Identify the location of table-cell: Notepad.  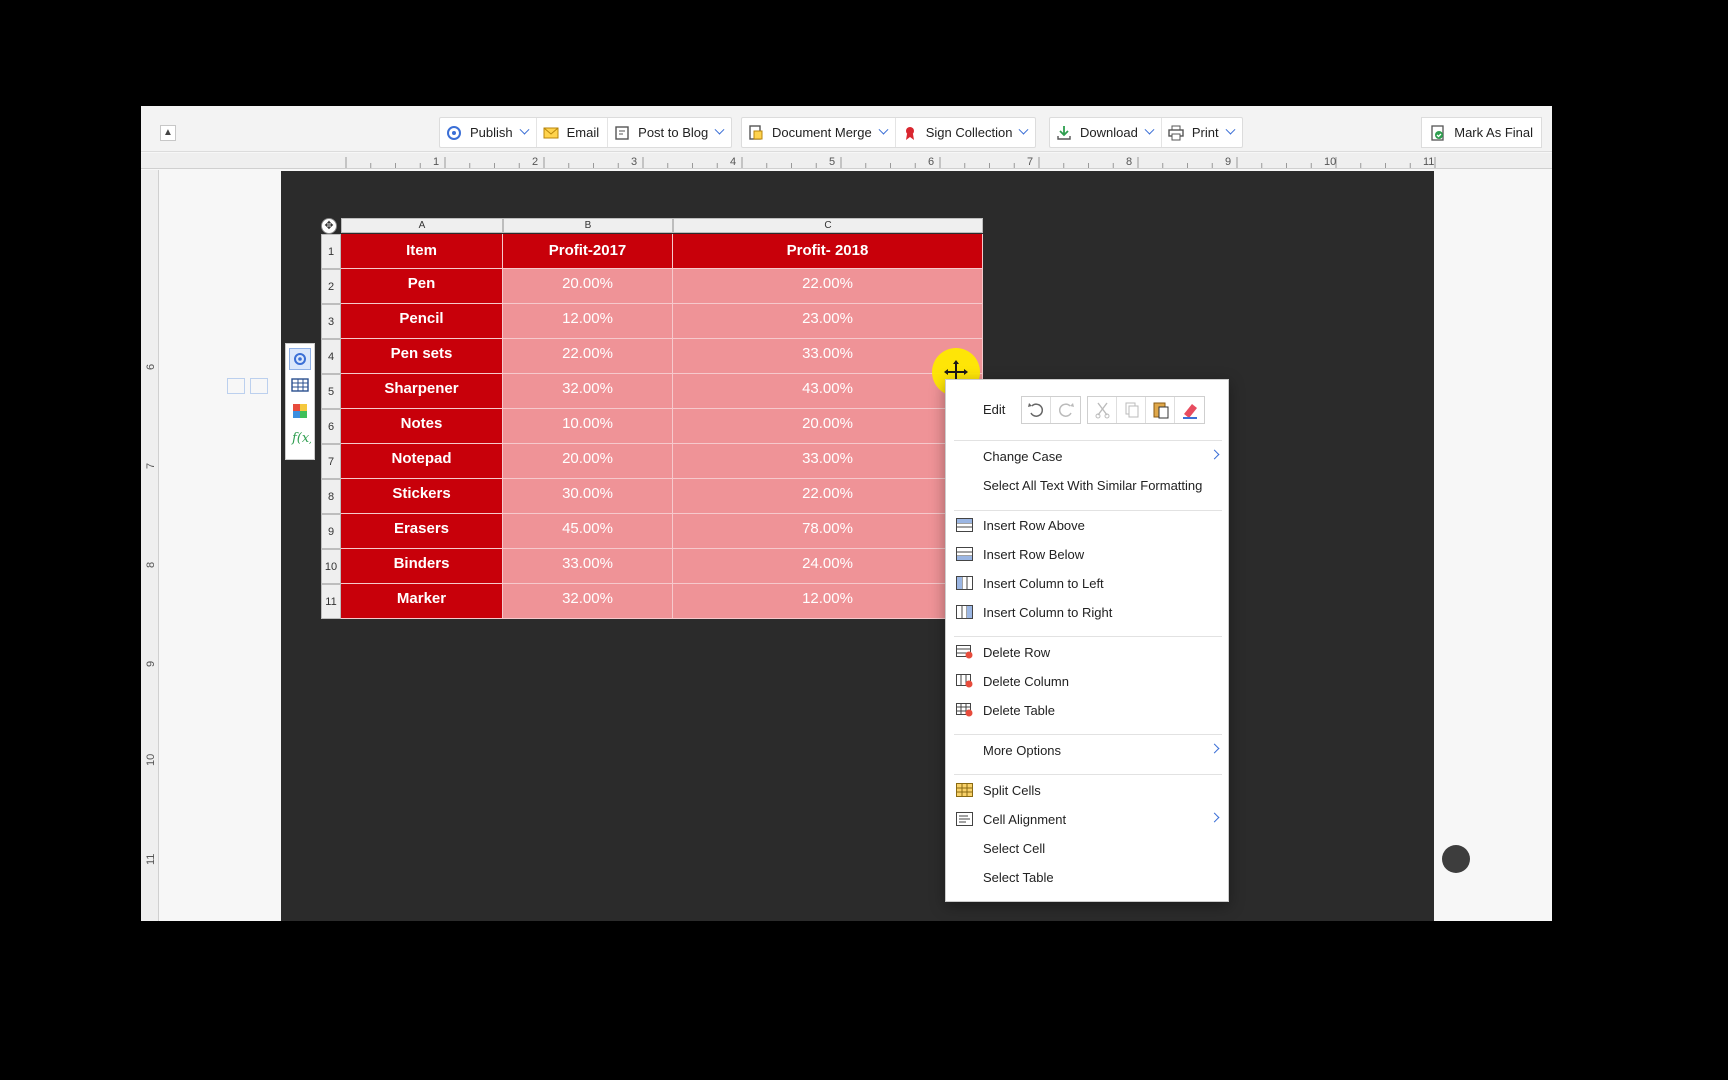
(422, 461).